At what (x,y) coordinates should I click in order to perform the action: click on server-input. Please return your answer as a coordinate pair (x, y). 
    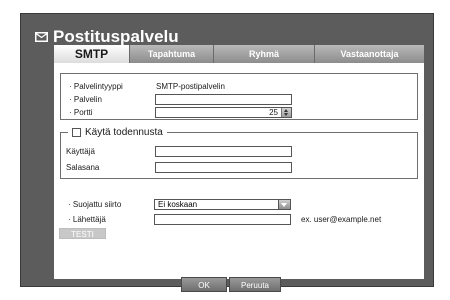
    Looking at the image, I should click on (223, 99).